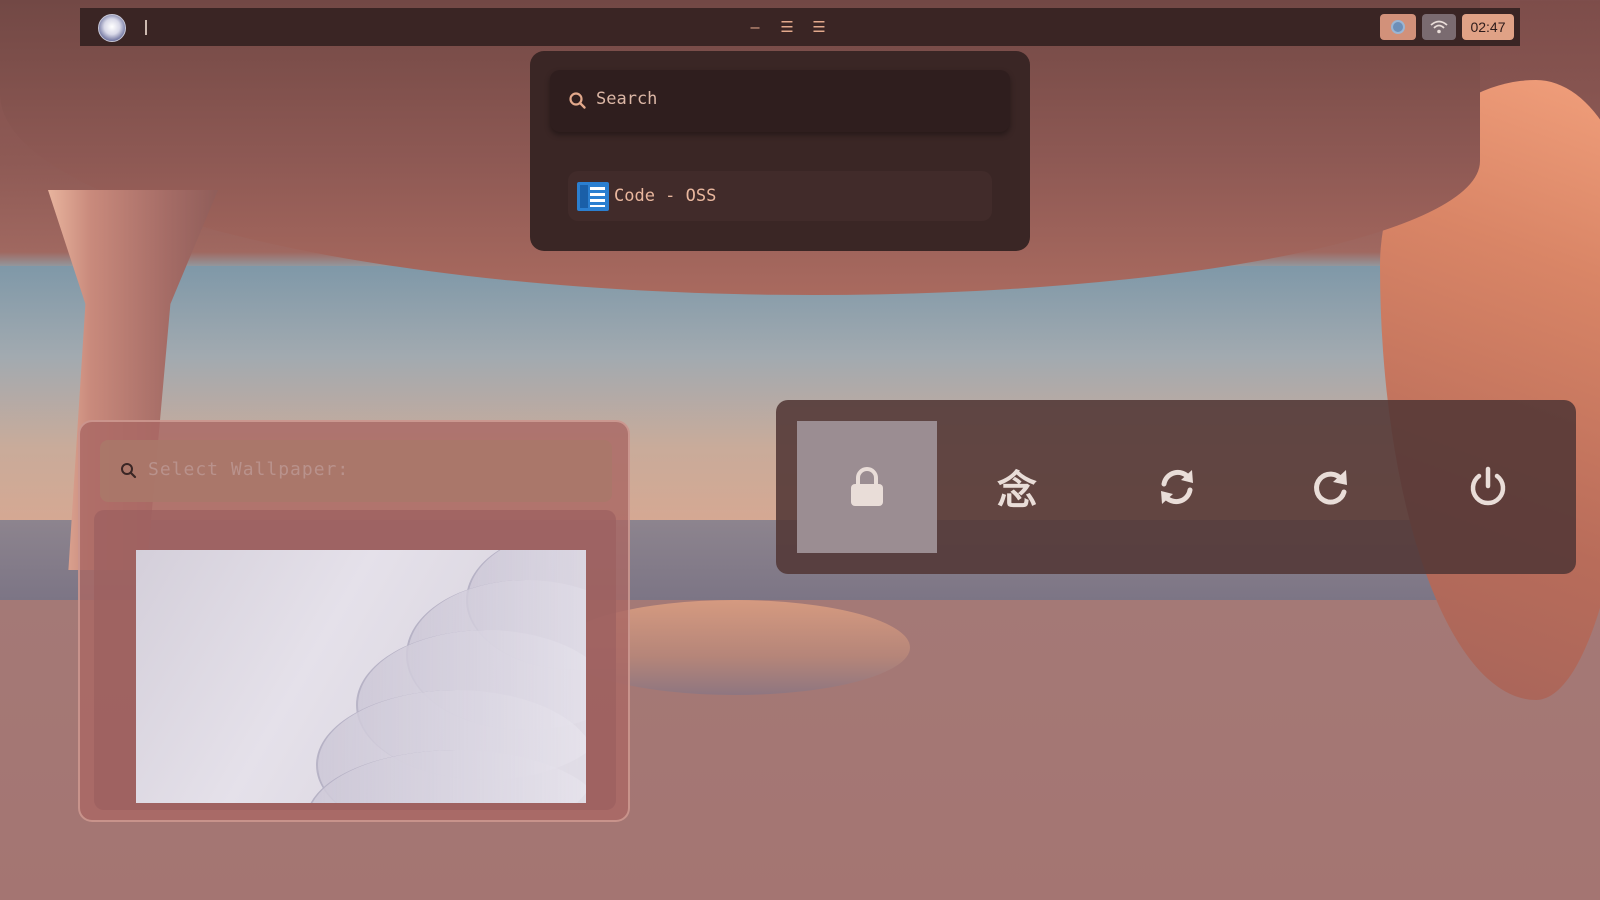 This screenshot has width=1600, height=900. I want to click on lock-icon, so click(867, 486).